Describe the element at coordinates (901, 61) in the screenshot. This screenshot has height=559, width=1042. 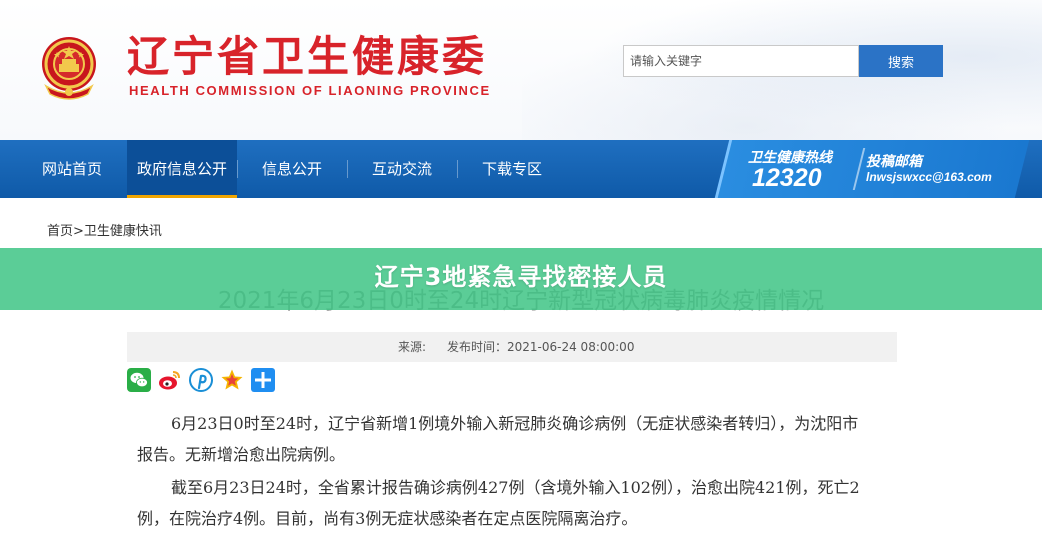
I see `search-button: 搜索` at that location.